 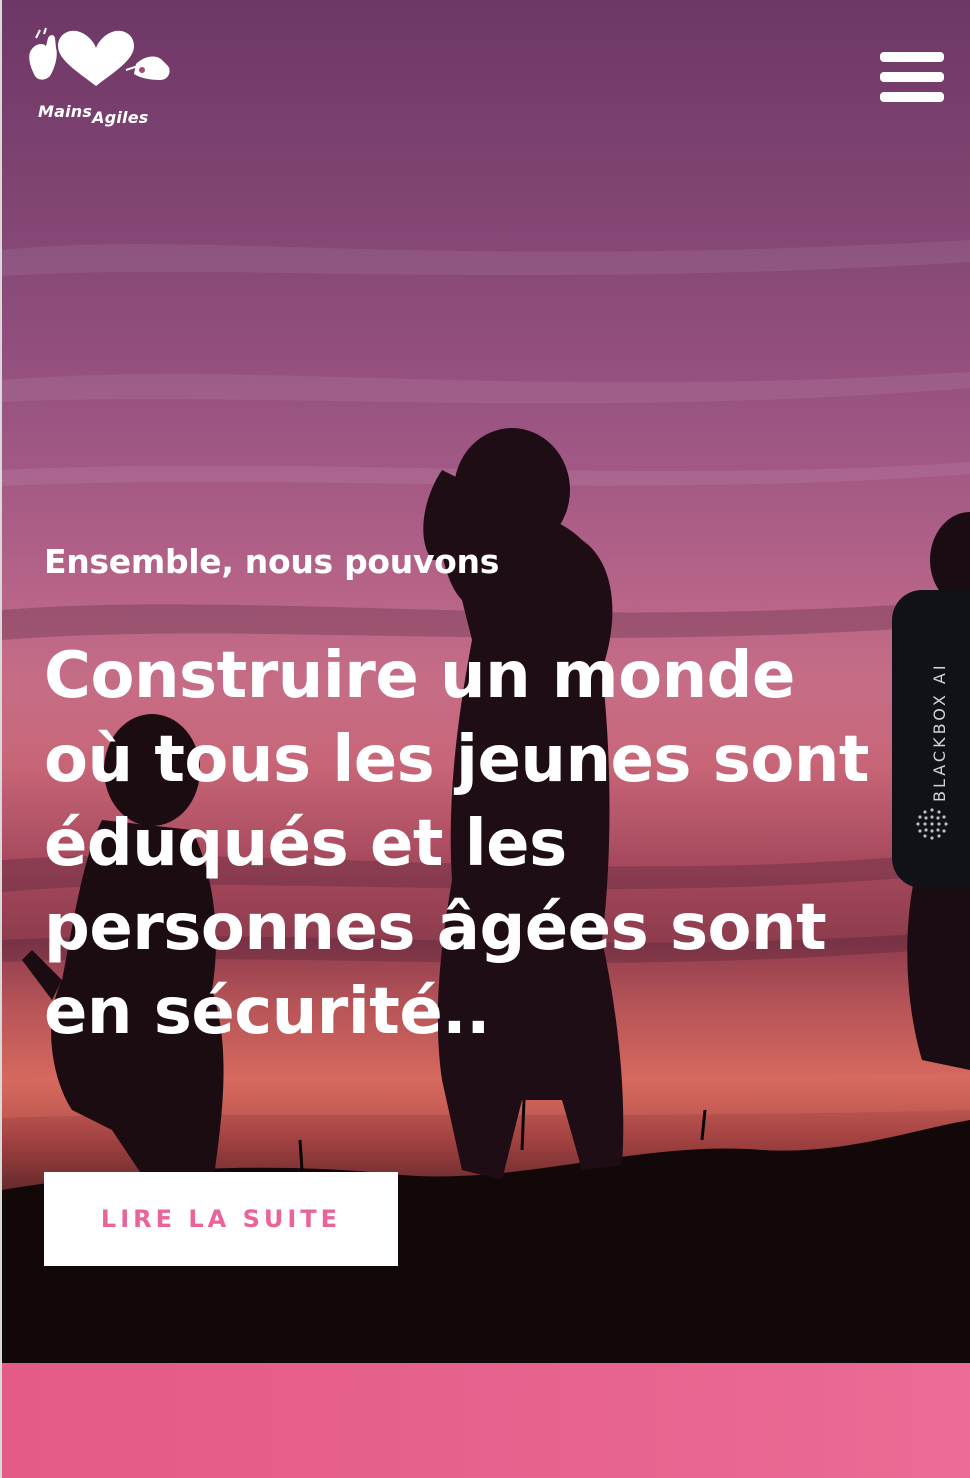 What do you see at coordinates (120, 117) in the screenshot?
I see `brand-name-sub: Agiles` at bounding box center [120, 117].